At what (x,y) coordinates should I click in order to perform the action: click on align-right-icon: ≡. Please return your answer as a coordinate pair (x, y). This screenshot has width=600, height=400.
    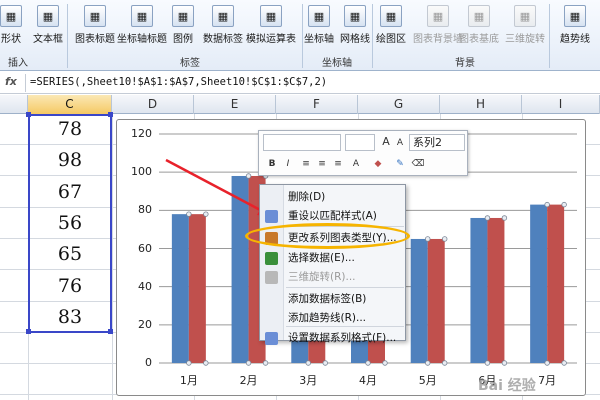
    Looking at the image, I should click on (338, 164).